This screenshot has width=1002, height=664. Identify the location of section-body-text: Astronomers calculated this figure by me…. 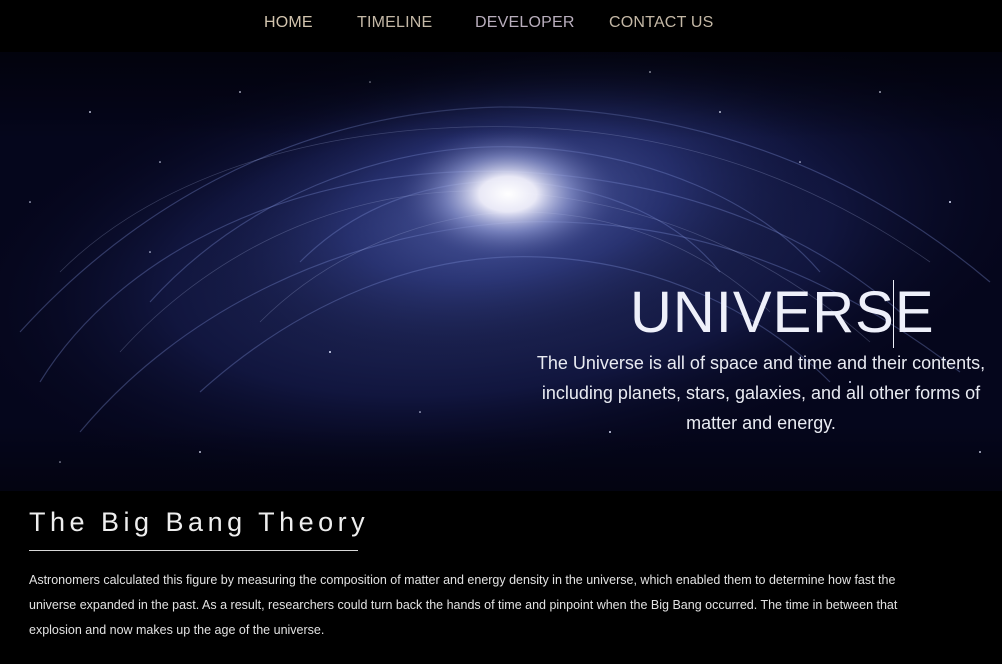
(463, 605).